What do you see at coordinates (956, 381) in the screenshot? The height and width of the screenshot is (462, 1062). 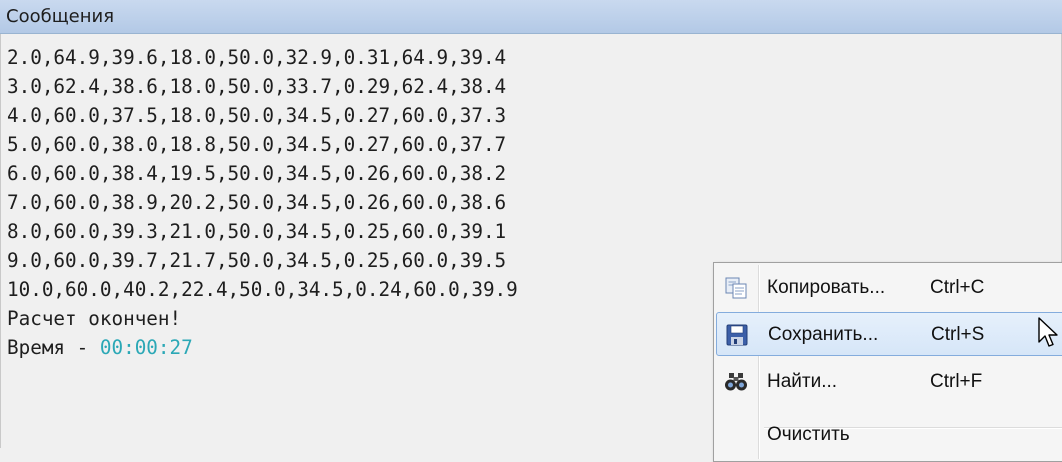 I see `menu-item-find-shortcut: Ctrl+F` at bounding box center [956, 381].